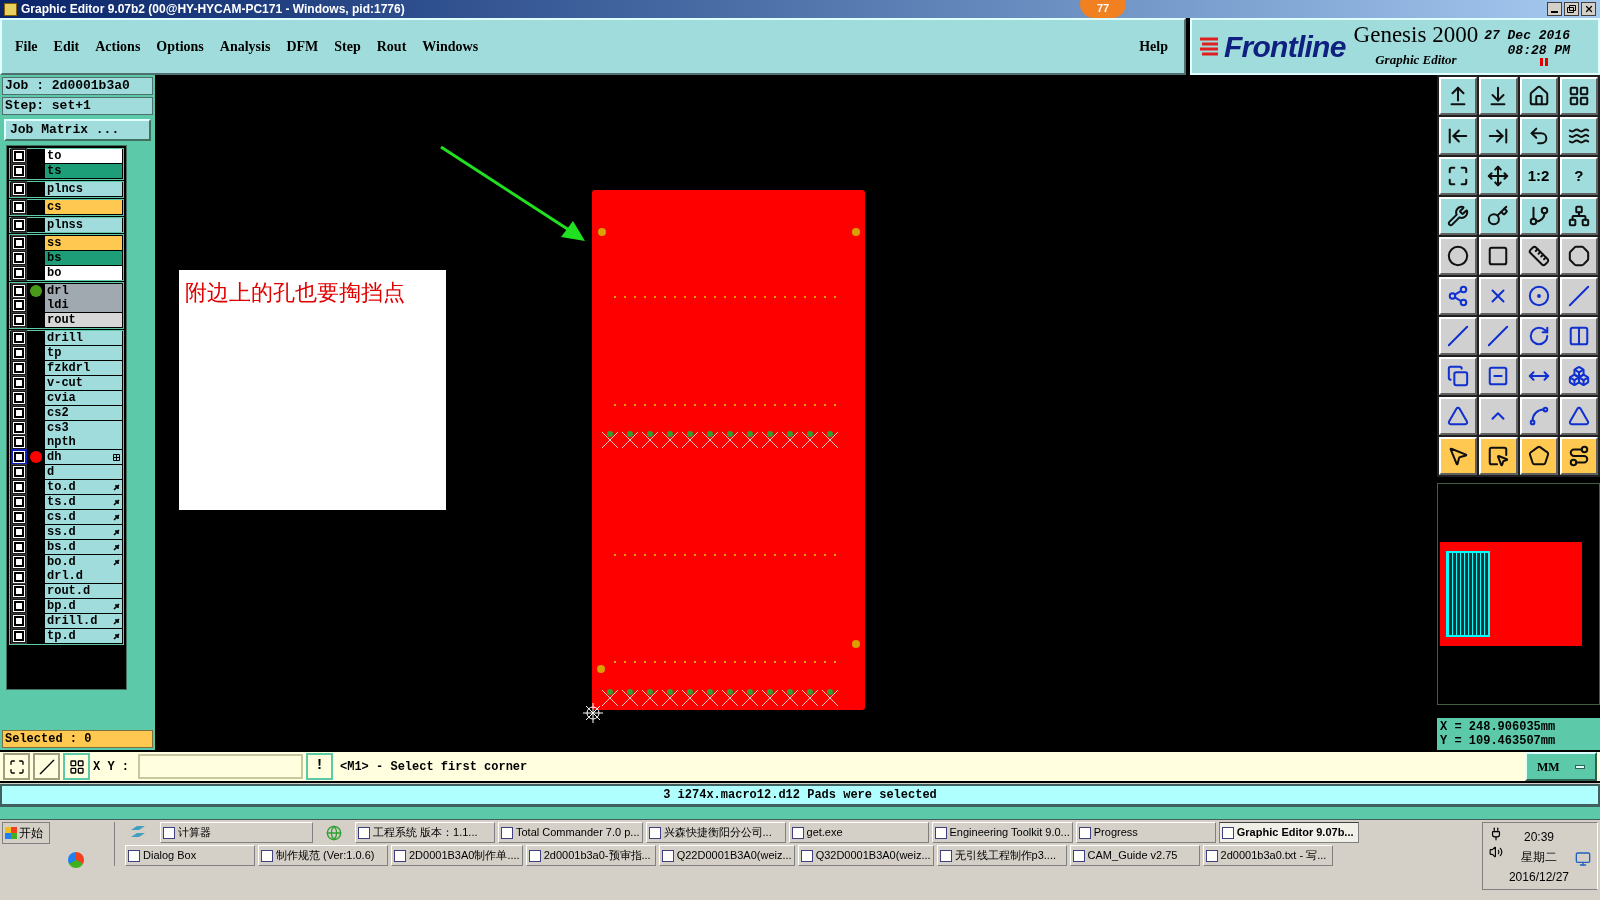 This screenshot has height=900, width=1600. What do you see at coordinates (83, 397) in the screenshot?
I see `layer-name: cvia` at bounding box center [83, 397].